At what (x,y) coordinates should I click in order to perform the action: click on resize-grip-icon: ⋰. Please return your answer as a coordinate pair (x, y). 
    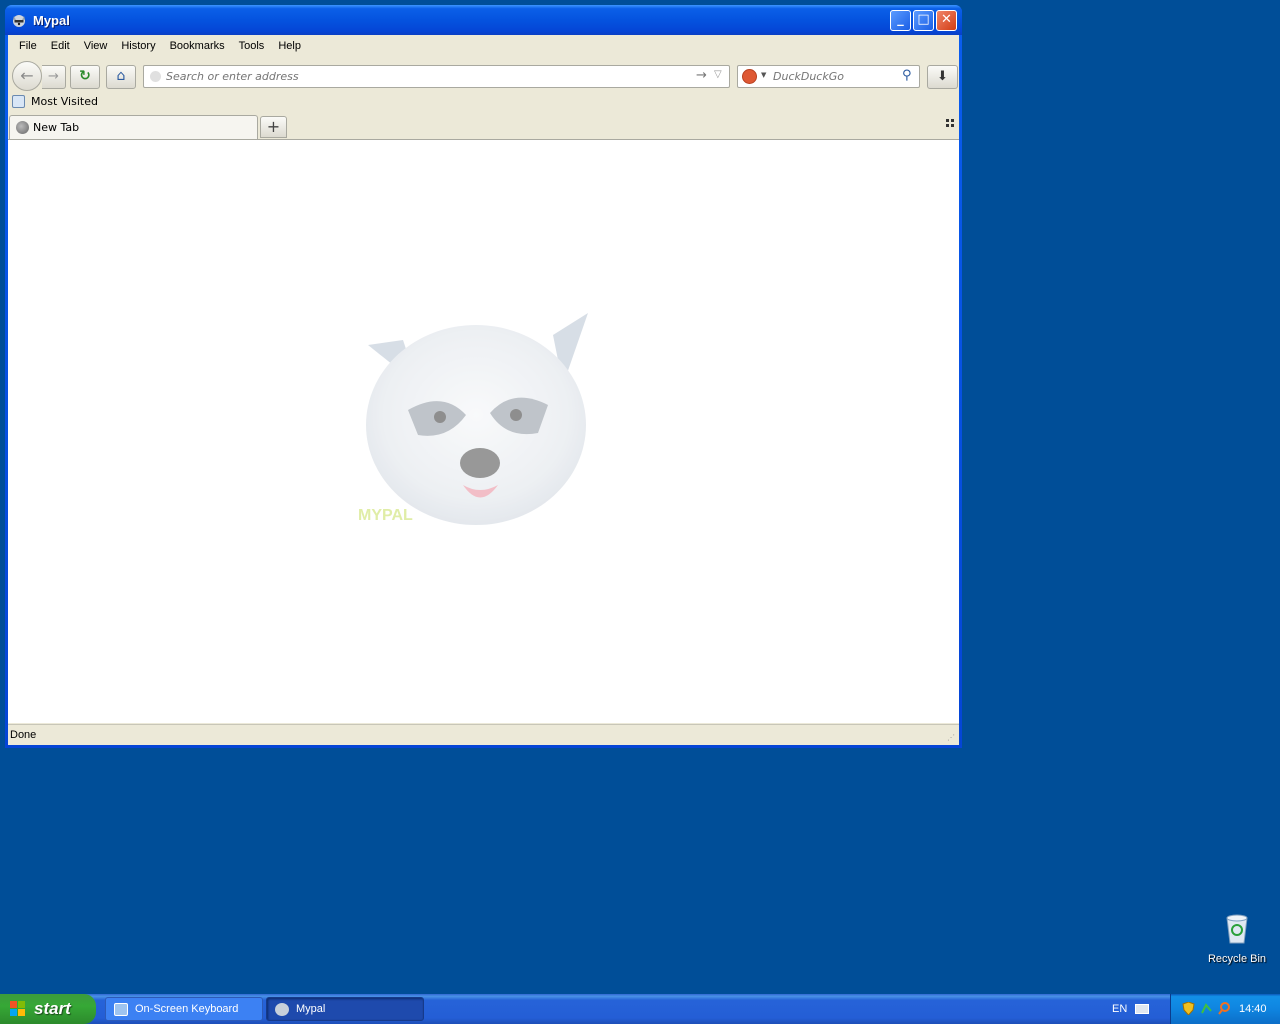
    Looking at the image, I should click on (952, 738).